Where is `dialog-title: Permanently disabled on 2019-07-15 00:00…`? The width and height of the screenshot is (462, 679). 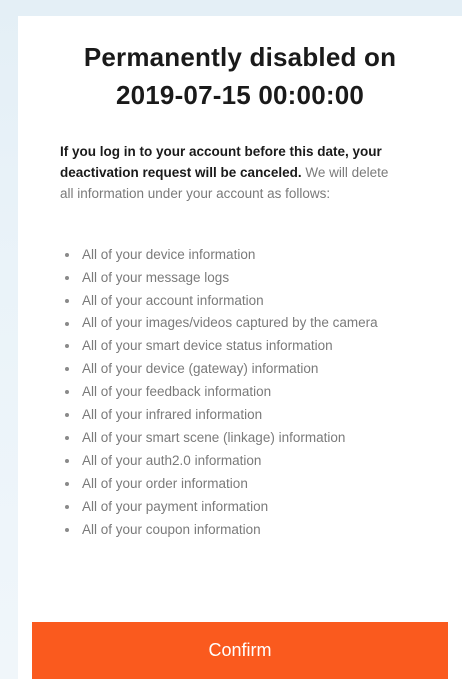
dialog-title: Permanently disabled on 2019-07-15 00:00… is located at coordinates (240, 76).